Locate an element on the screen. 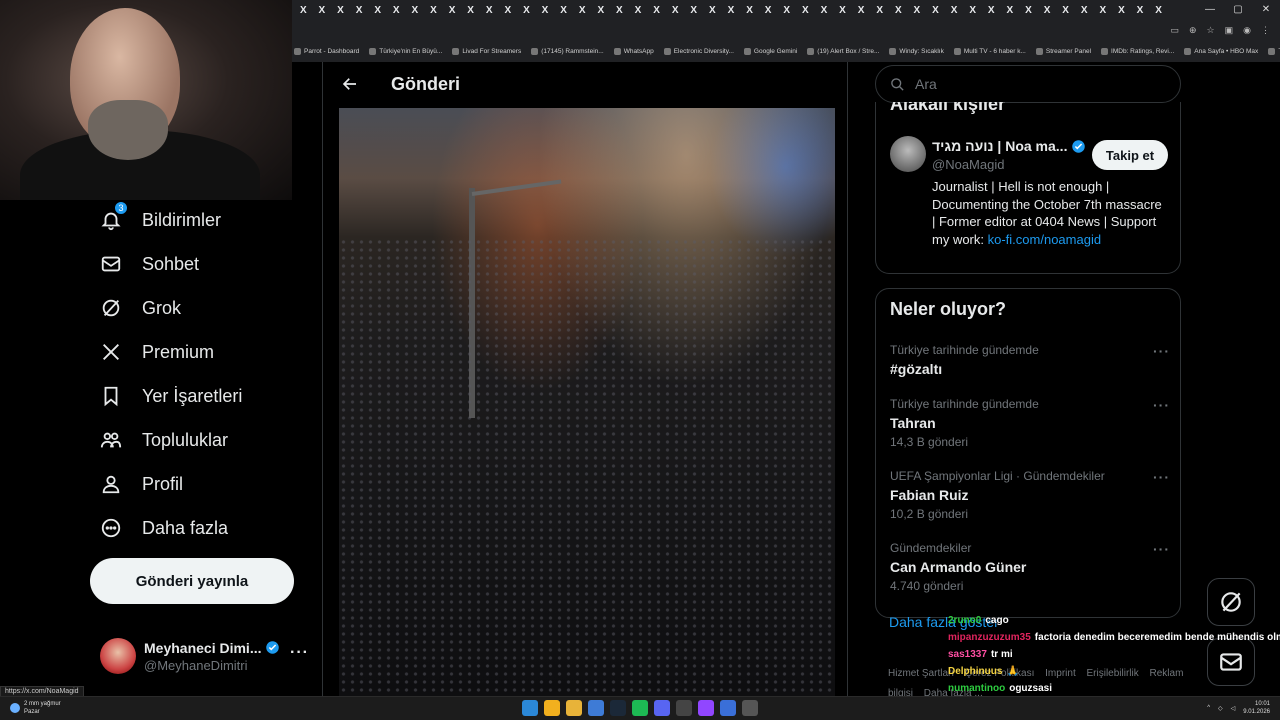 The image size is (1280, 720). nav-communities: Topluluklar is located at coordinates (163, 440).